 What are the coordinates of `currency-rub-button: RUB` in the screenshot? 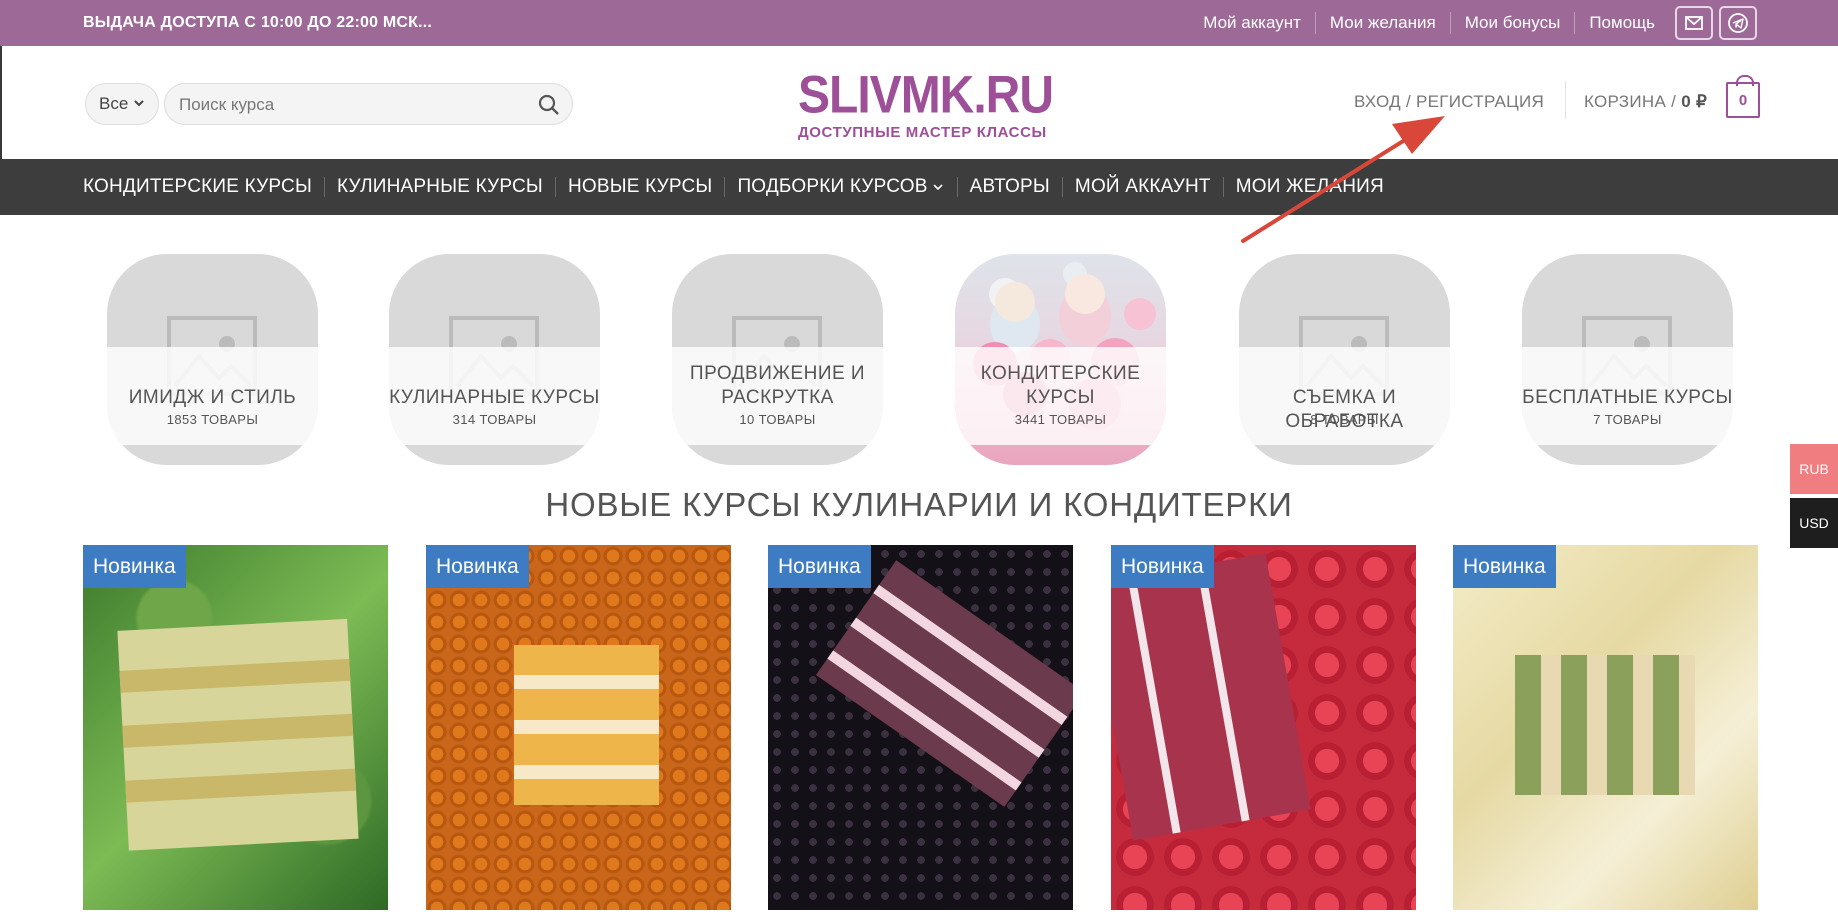 It's located at (1814, 469).